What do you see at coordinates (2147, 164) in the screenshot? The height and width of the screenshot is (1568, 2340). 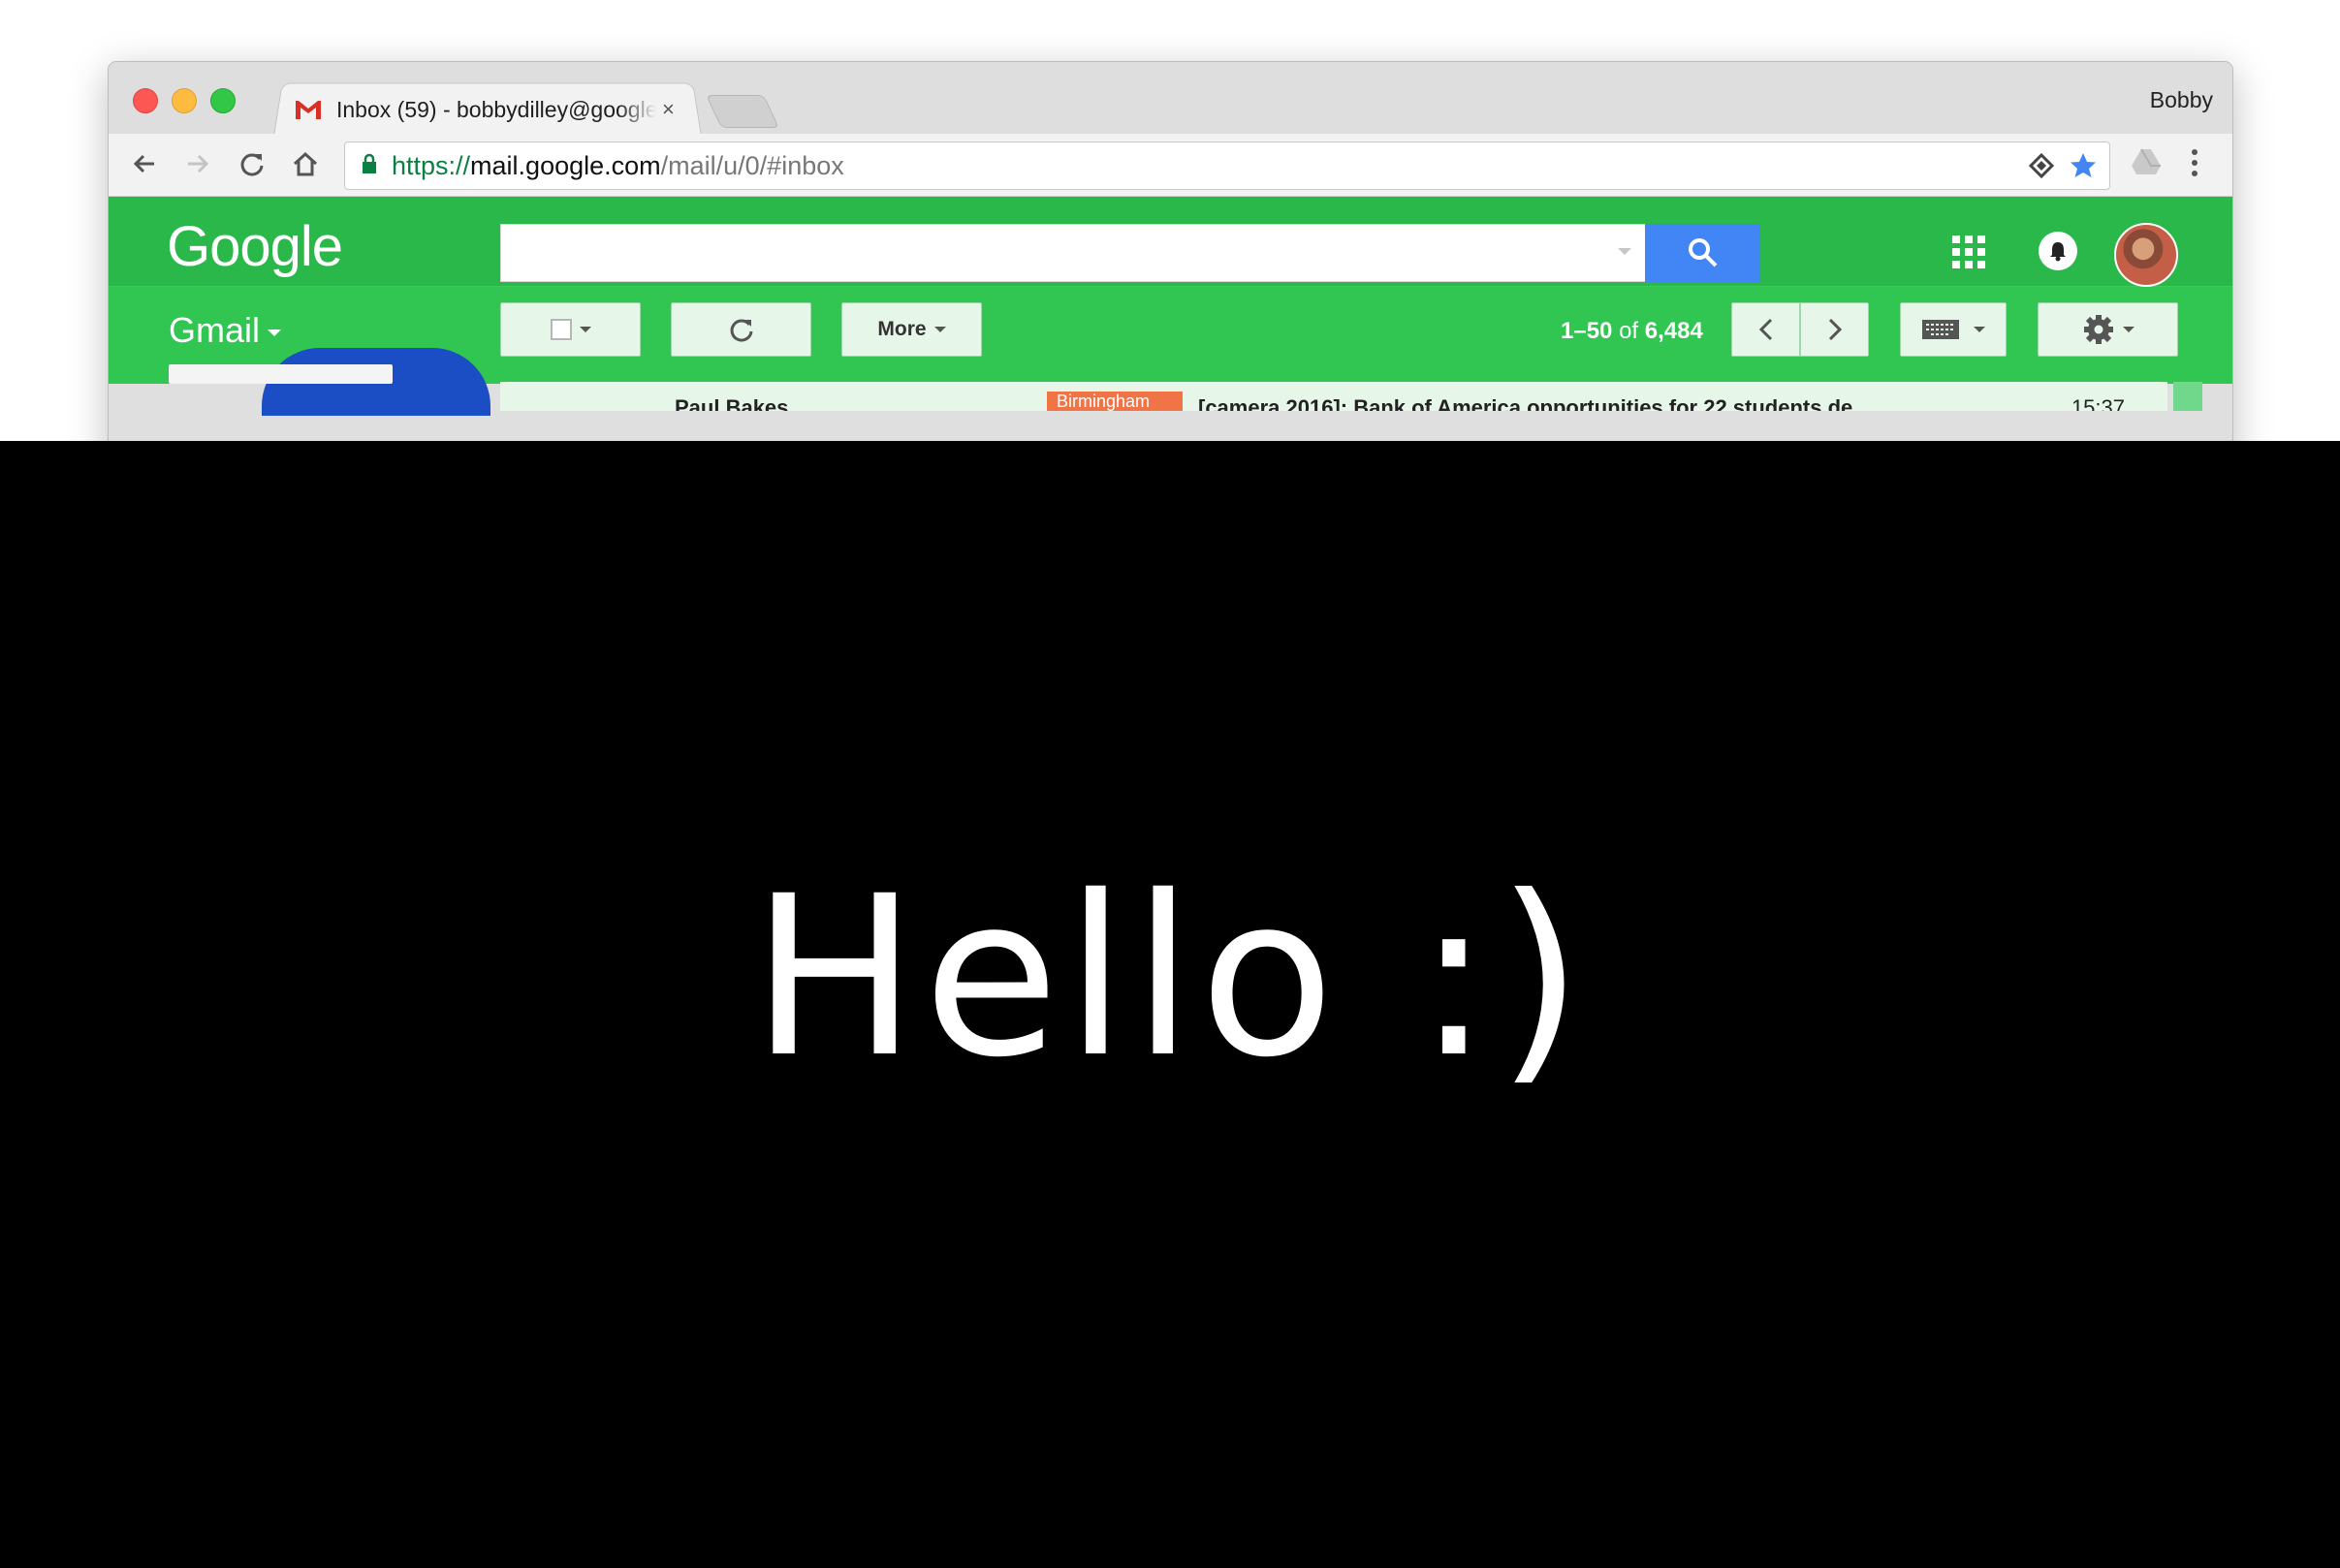 I see `drive-extension-icon` at bounding box center [2147, 164].